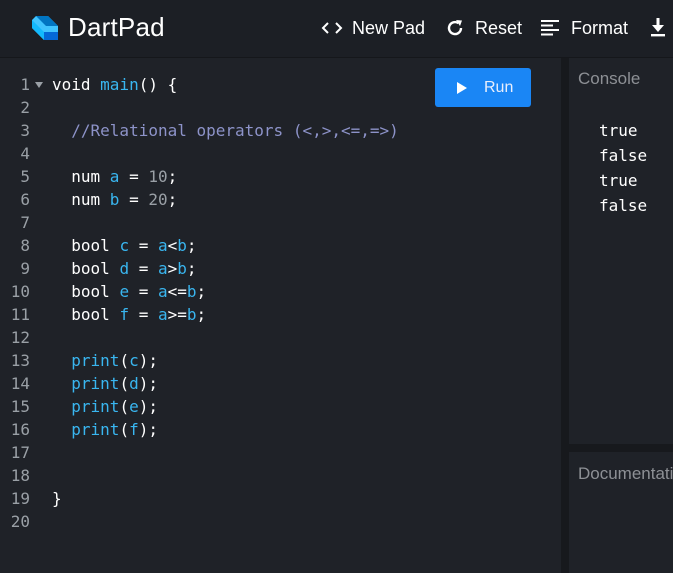 The image size is (673, 573). I want to click on format-button: Format, so click(584, 28).